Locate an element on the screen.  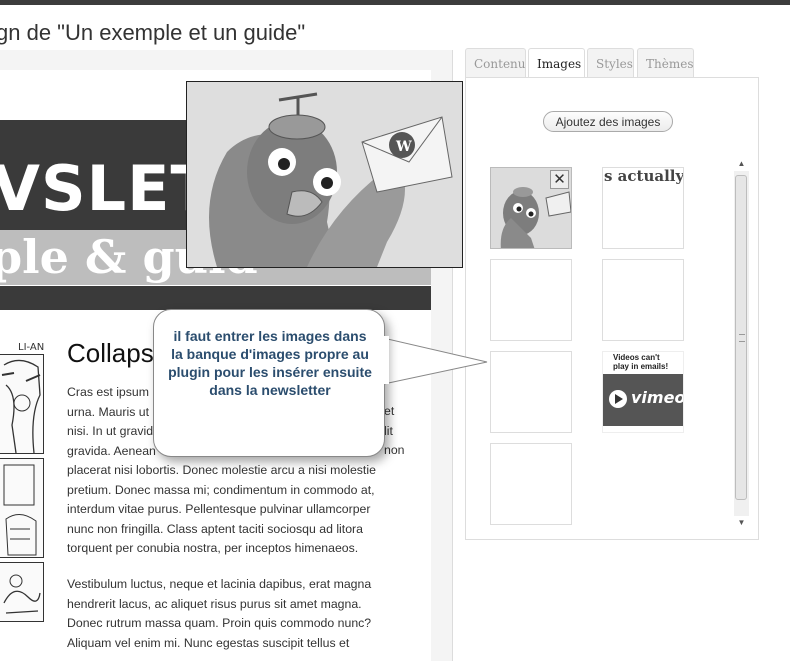
tab-images: Images is located at coordinates (556, 63).